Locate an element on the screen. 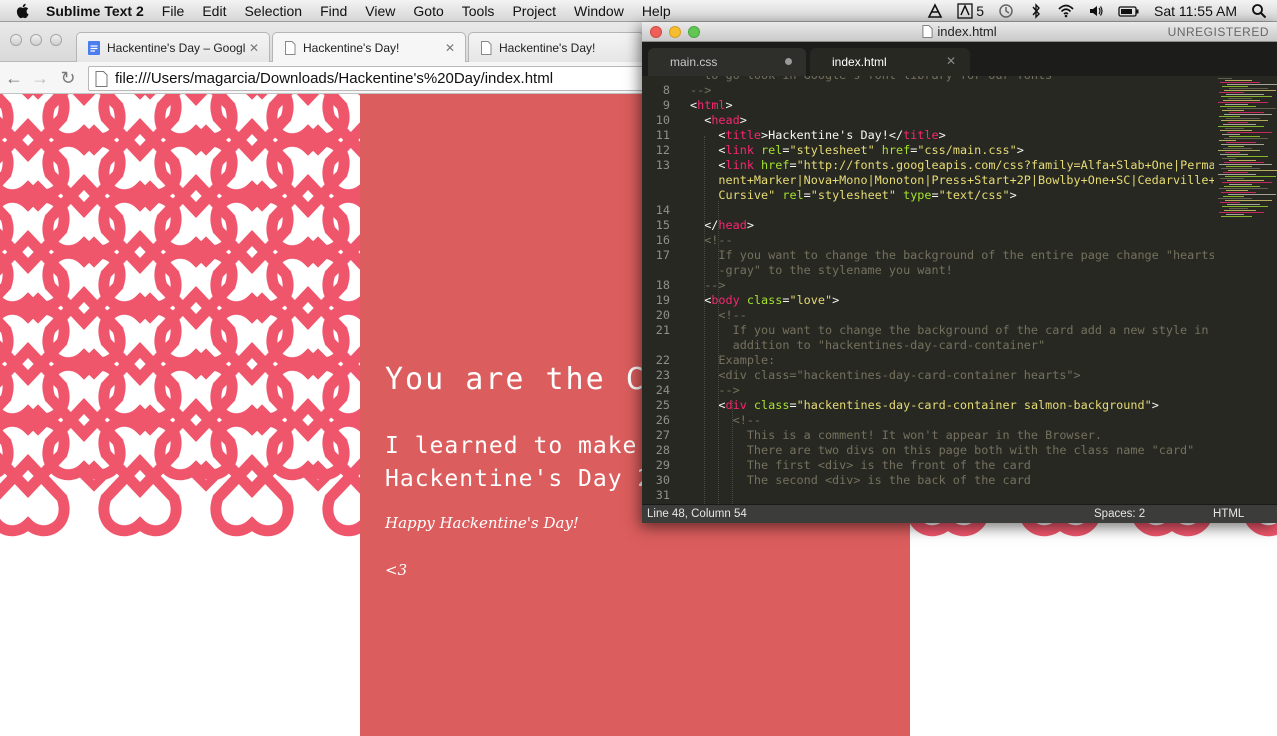 The height and width of the screenshot is (736, 1277). apple-menu-icon is located at coordinates (23, 11).